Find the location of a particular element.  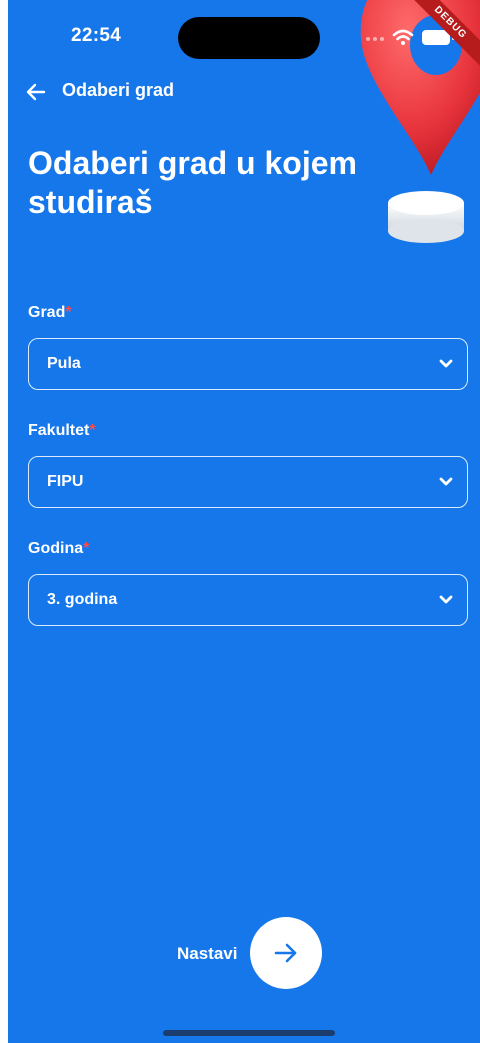

city-dropdown-value: Pula is located at coordinates (64, 363).